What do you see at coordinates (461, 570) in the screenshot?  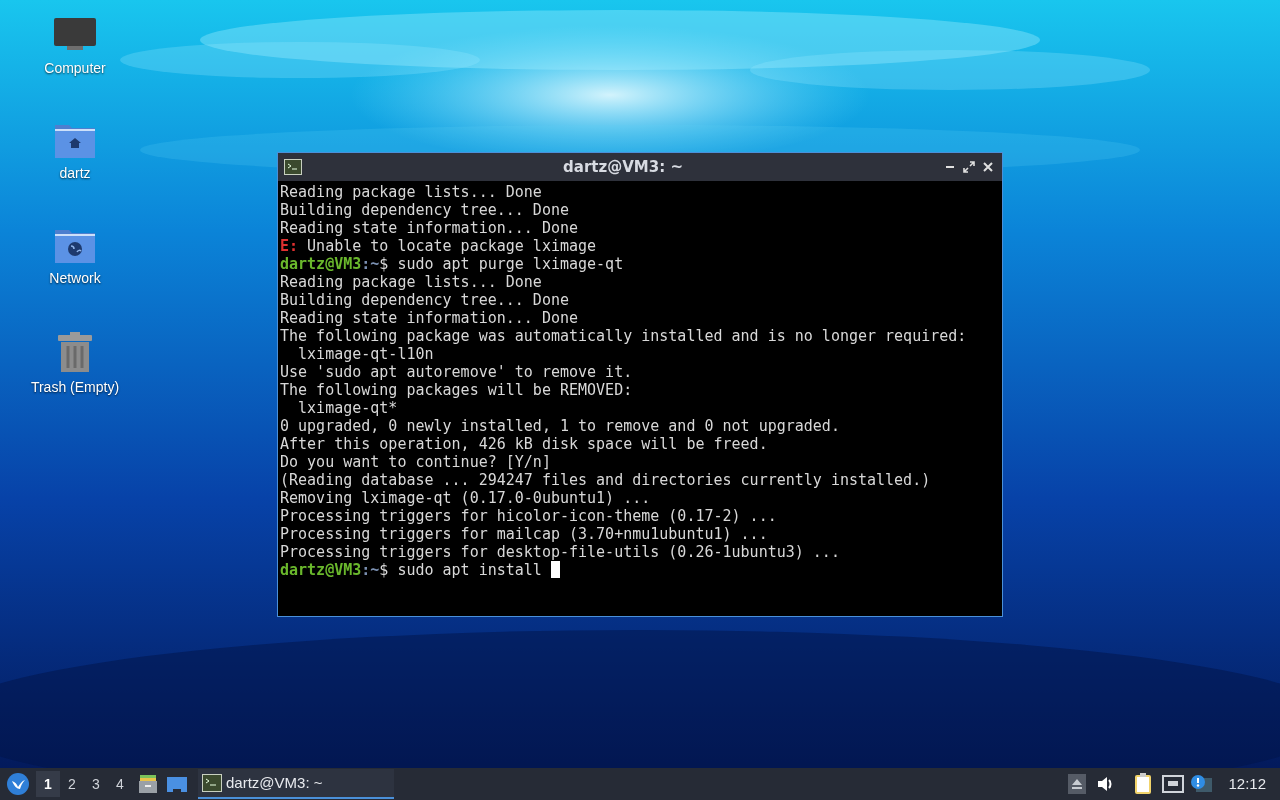 I see `terminal-text: $ sudo apt install` at bounding box center [461, 570].